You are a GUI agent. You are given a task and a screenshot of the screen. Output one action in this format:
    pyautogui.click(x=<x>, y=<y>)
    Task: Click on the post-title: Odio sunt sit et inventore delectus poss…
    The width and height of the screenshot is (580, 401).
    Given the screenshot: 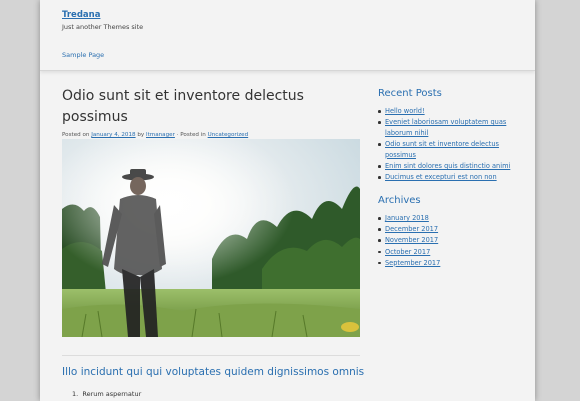 What is the action you would take?
    pyautogui.click(x=183, y=106)
    